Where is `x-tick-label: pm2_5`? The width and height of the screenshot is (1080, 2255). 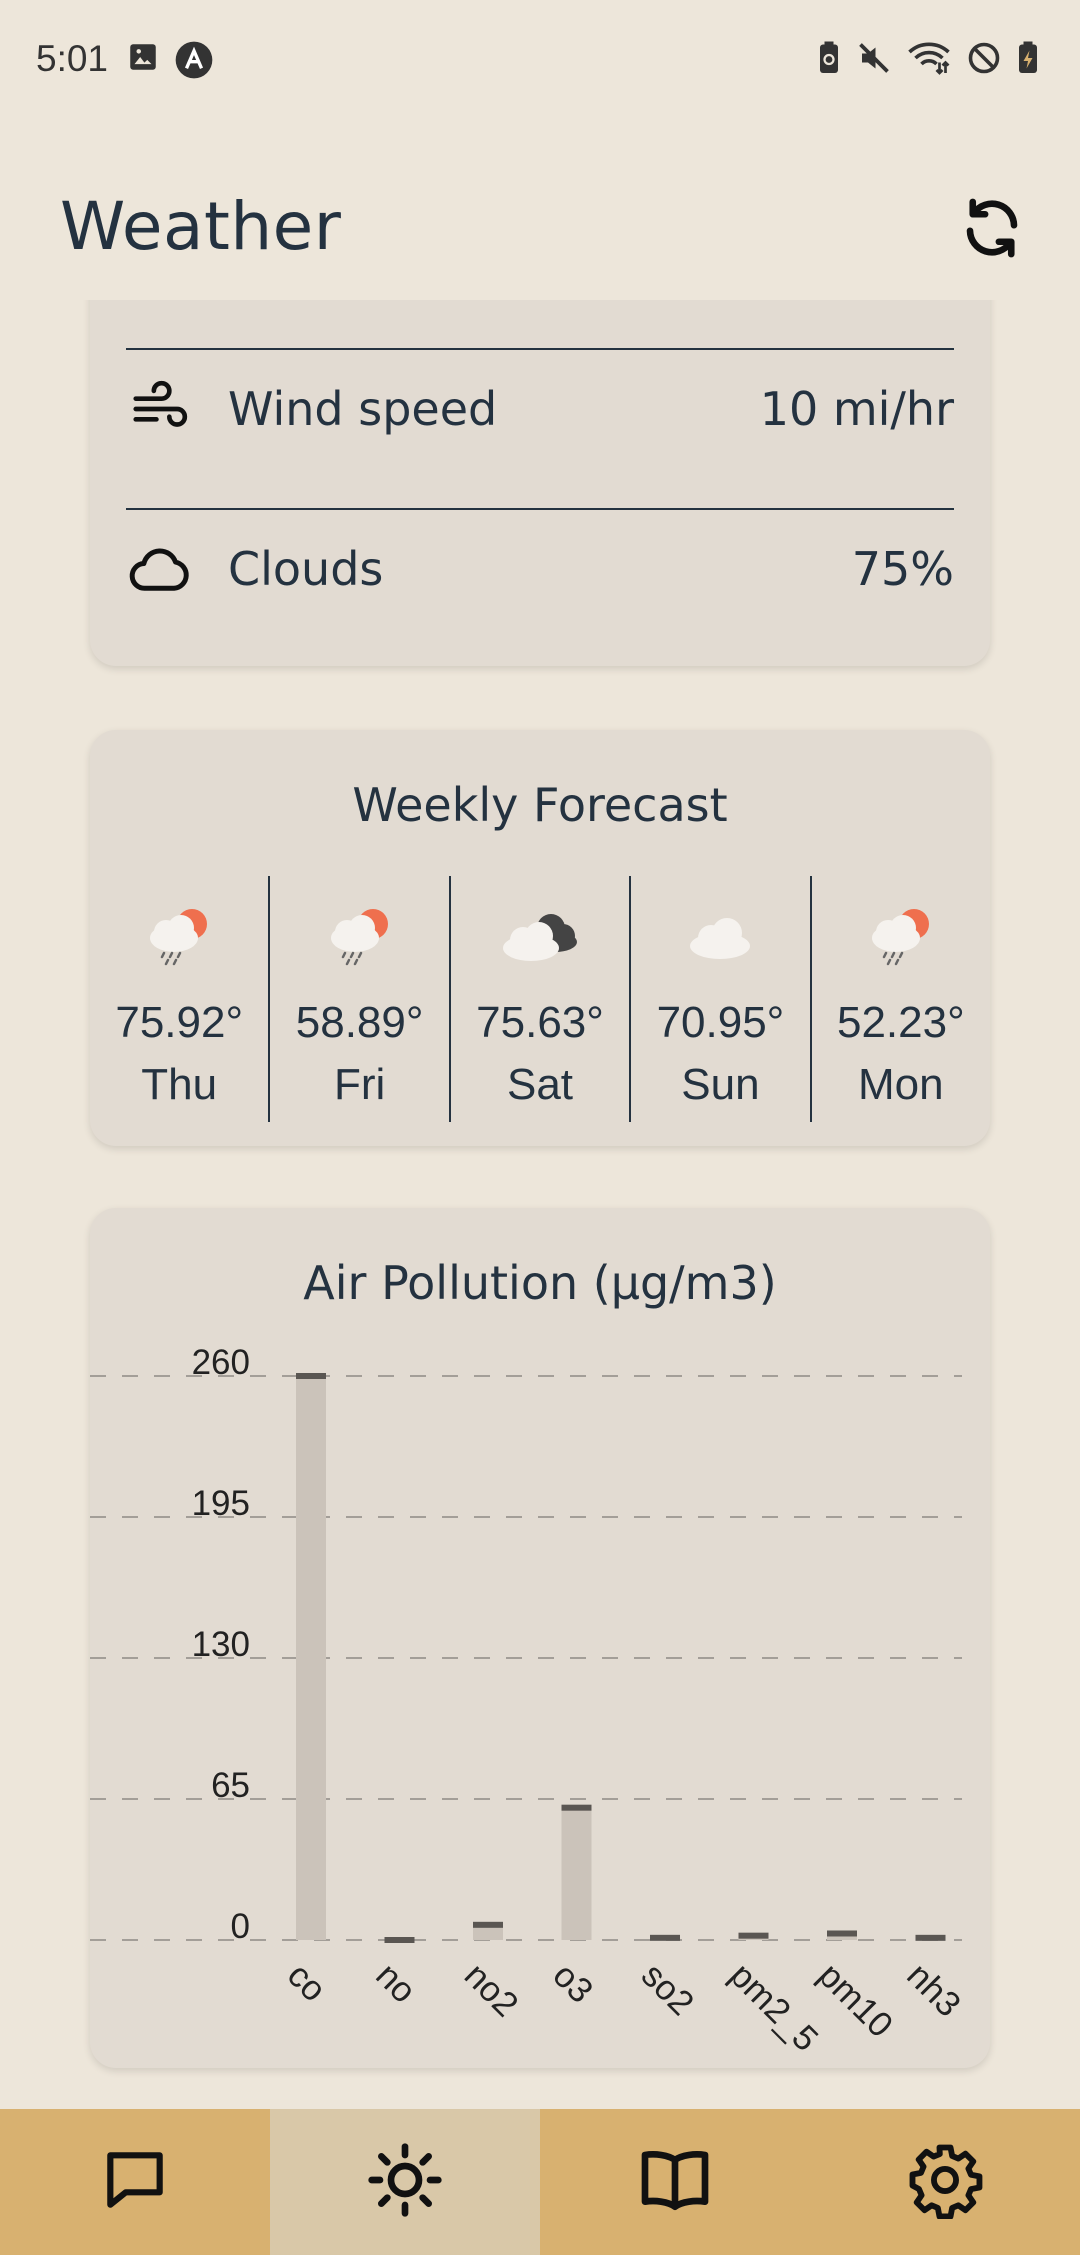
x-tick-label: pm2_5 is located at coordinates (773, 2007).